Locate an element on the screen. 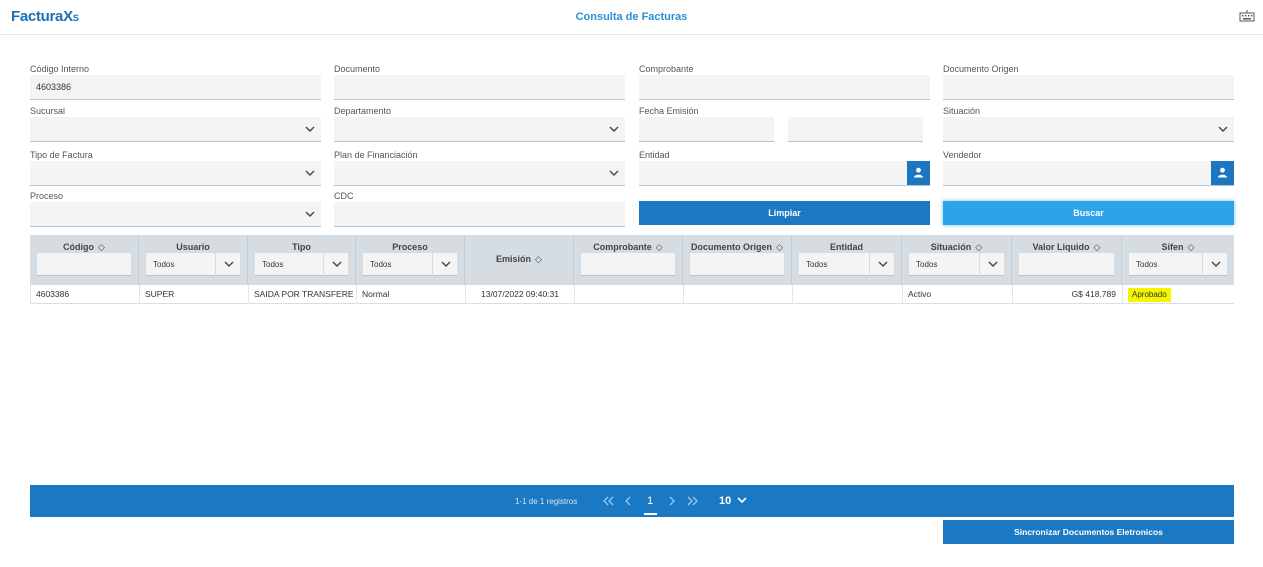 This screenshot has width=1263, height=567. usuario-filter-select: Todos is located at coordinates (193, 264).